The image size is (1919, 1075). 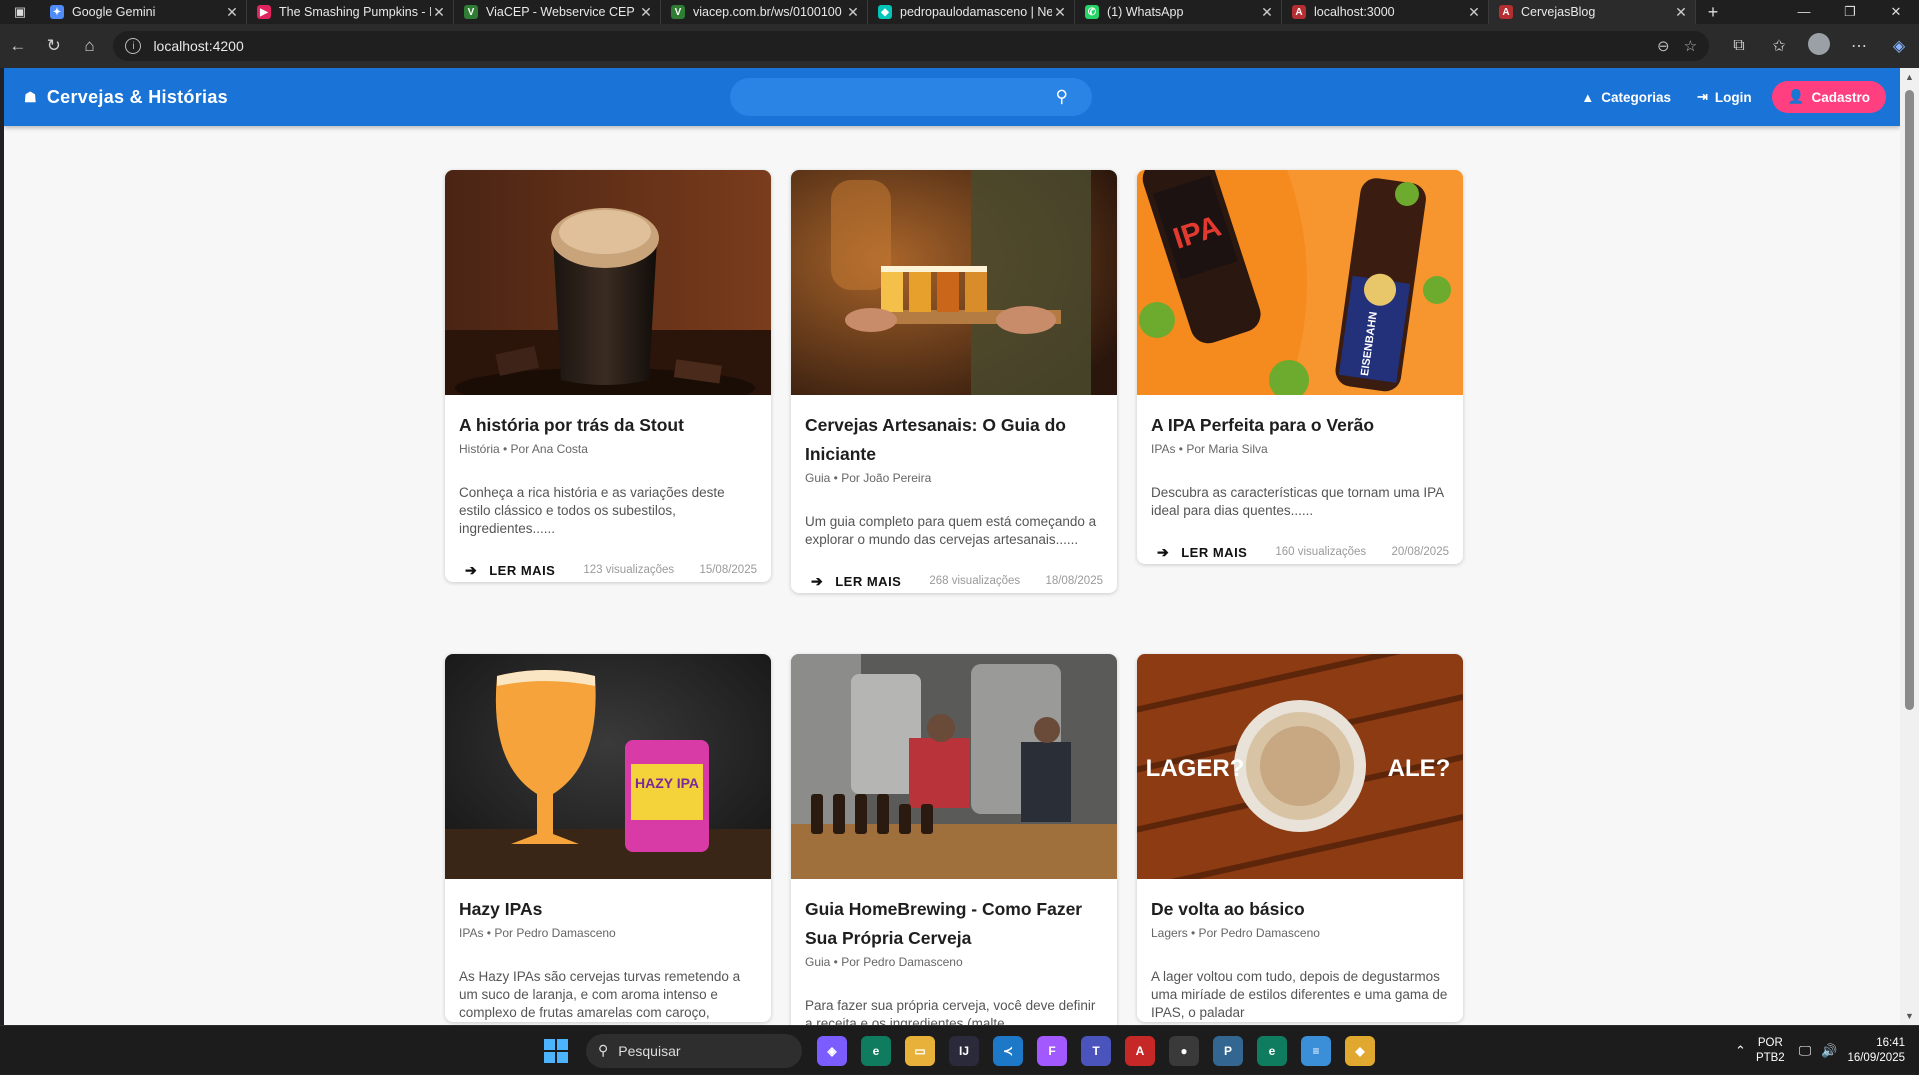 What do you see at coordinates (1228, 1050) in the screenshot?
I see `postgres-app-icon: P` at bounding box center [1228, 1050].